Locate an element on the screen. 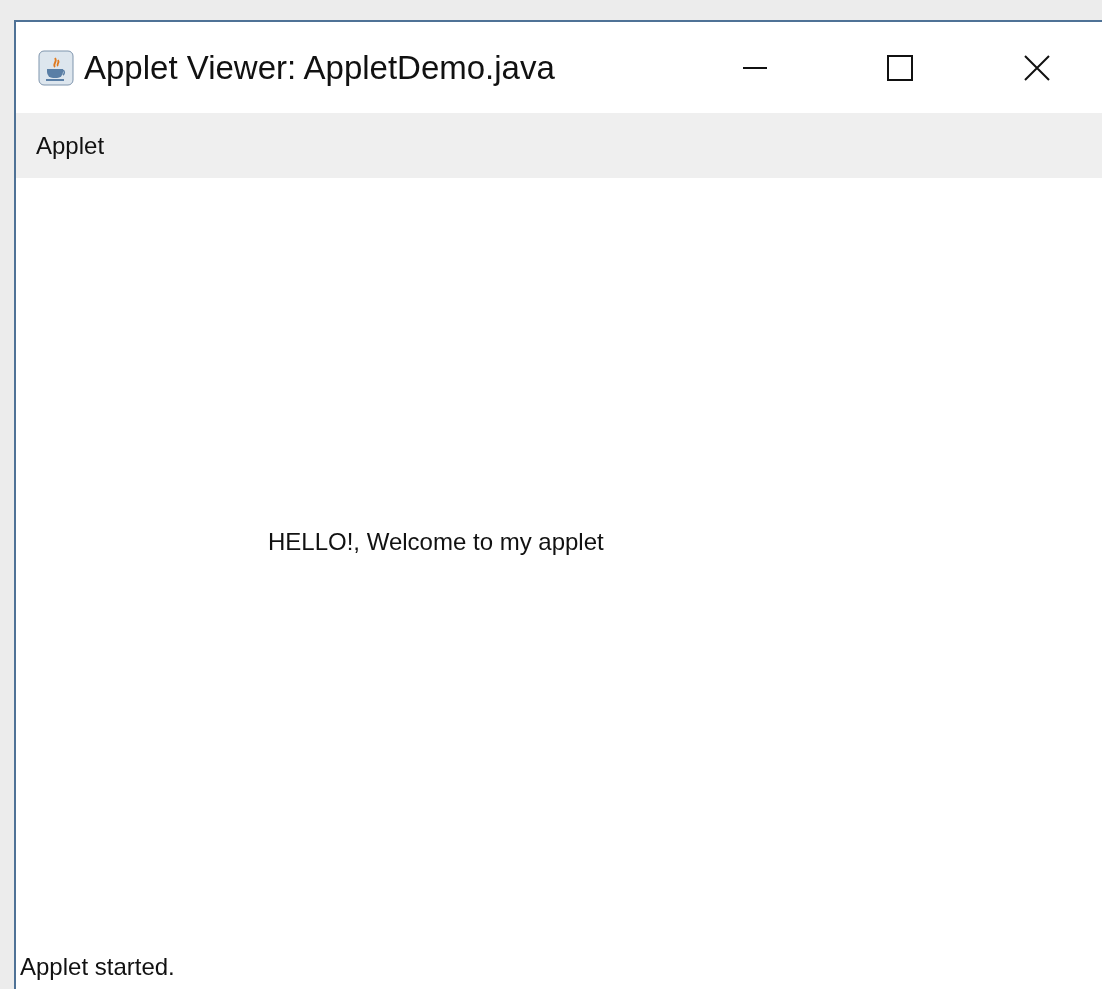 This screenshot has width=1102, height=989. minimize-icon is located at coordinates (754, 67).